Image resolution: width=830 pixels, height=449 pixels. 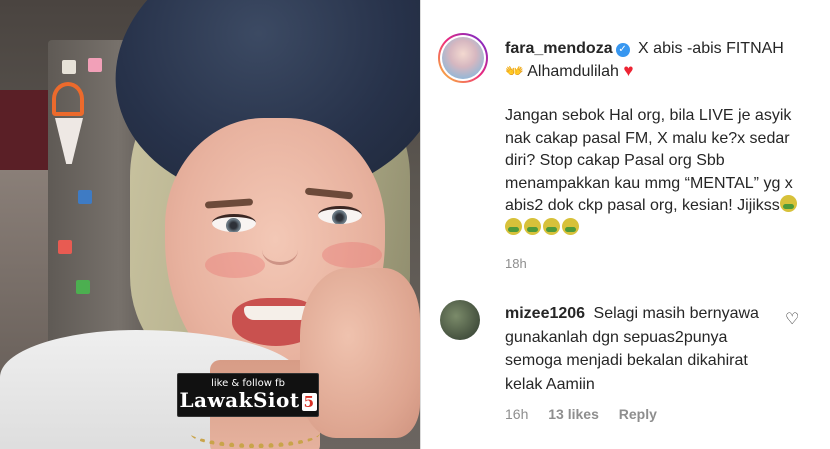 I want to click on post-author-avatar, so click(x=463, y=58).